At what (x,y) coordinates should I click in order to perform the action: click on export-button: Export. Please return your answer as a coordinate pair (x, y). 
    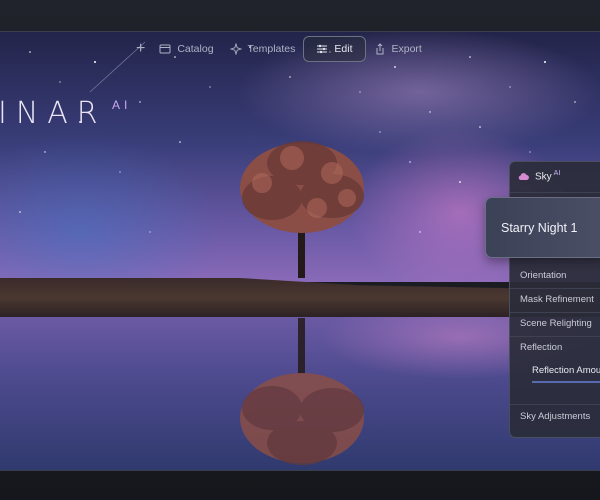
    Looking at the image, I should click on (398, 49).